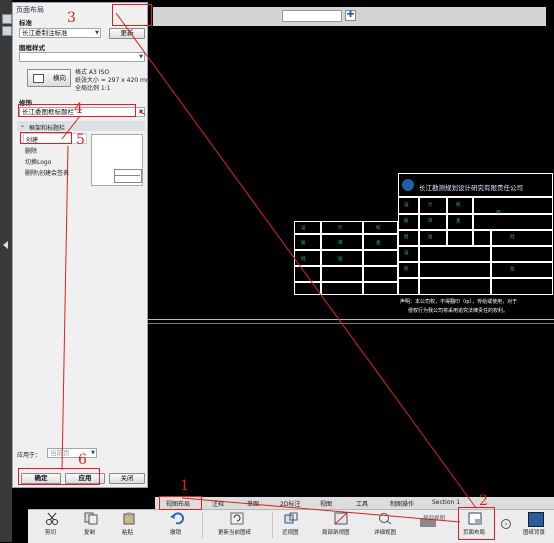 The image size is (554, 543). What do you see at coordinates (142, 113) in the screenshot?
I see `arrow-4-tail` at bounding box center [142, 113].